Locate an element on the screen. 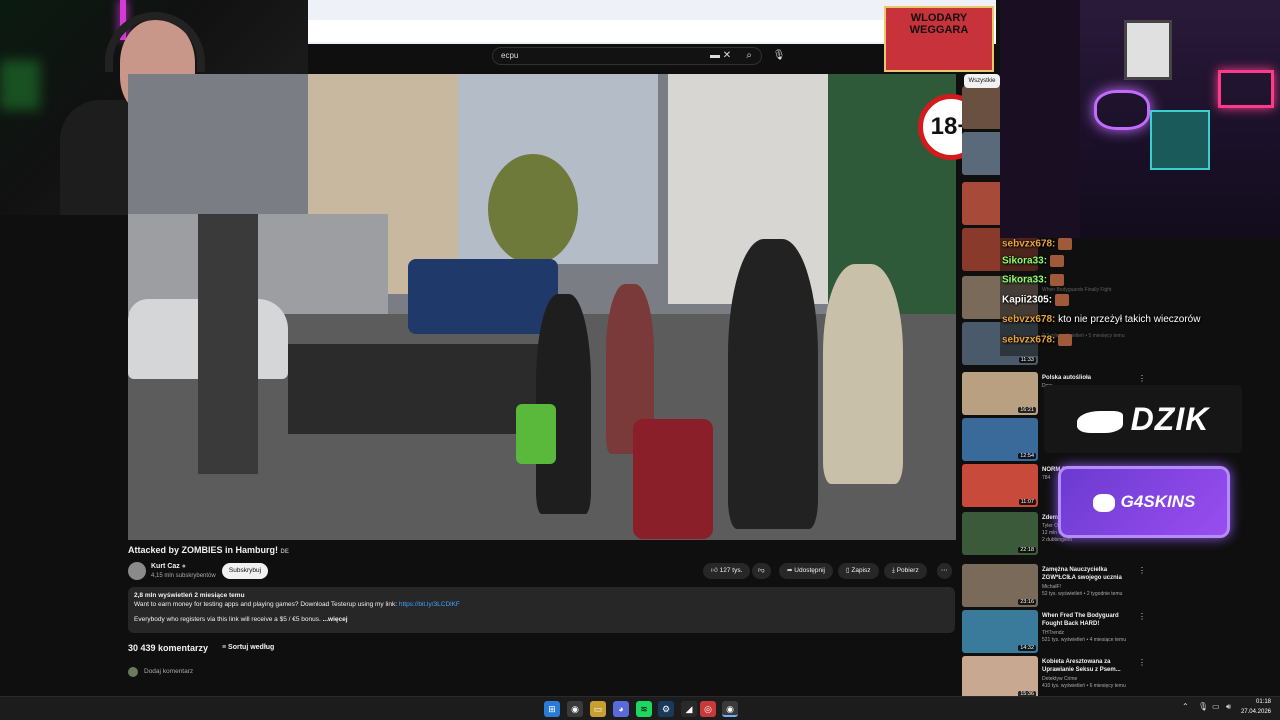 This screenshot has width=1280, height=720. chrome-active-icon: ◉ is located at coordinates (730, 709).